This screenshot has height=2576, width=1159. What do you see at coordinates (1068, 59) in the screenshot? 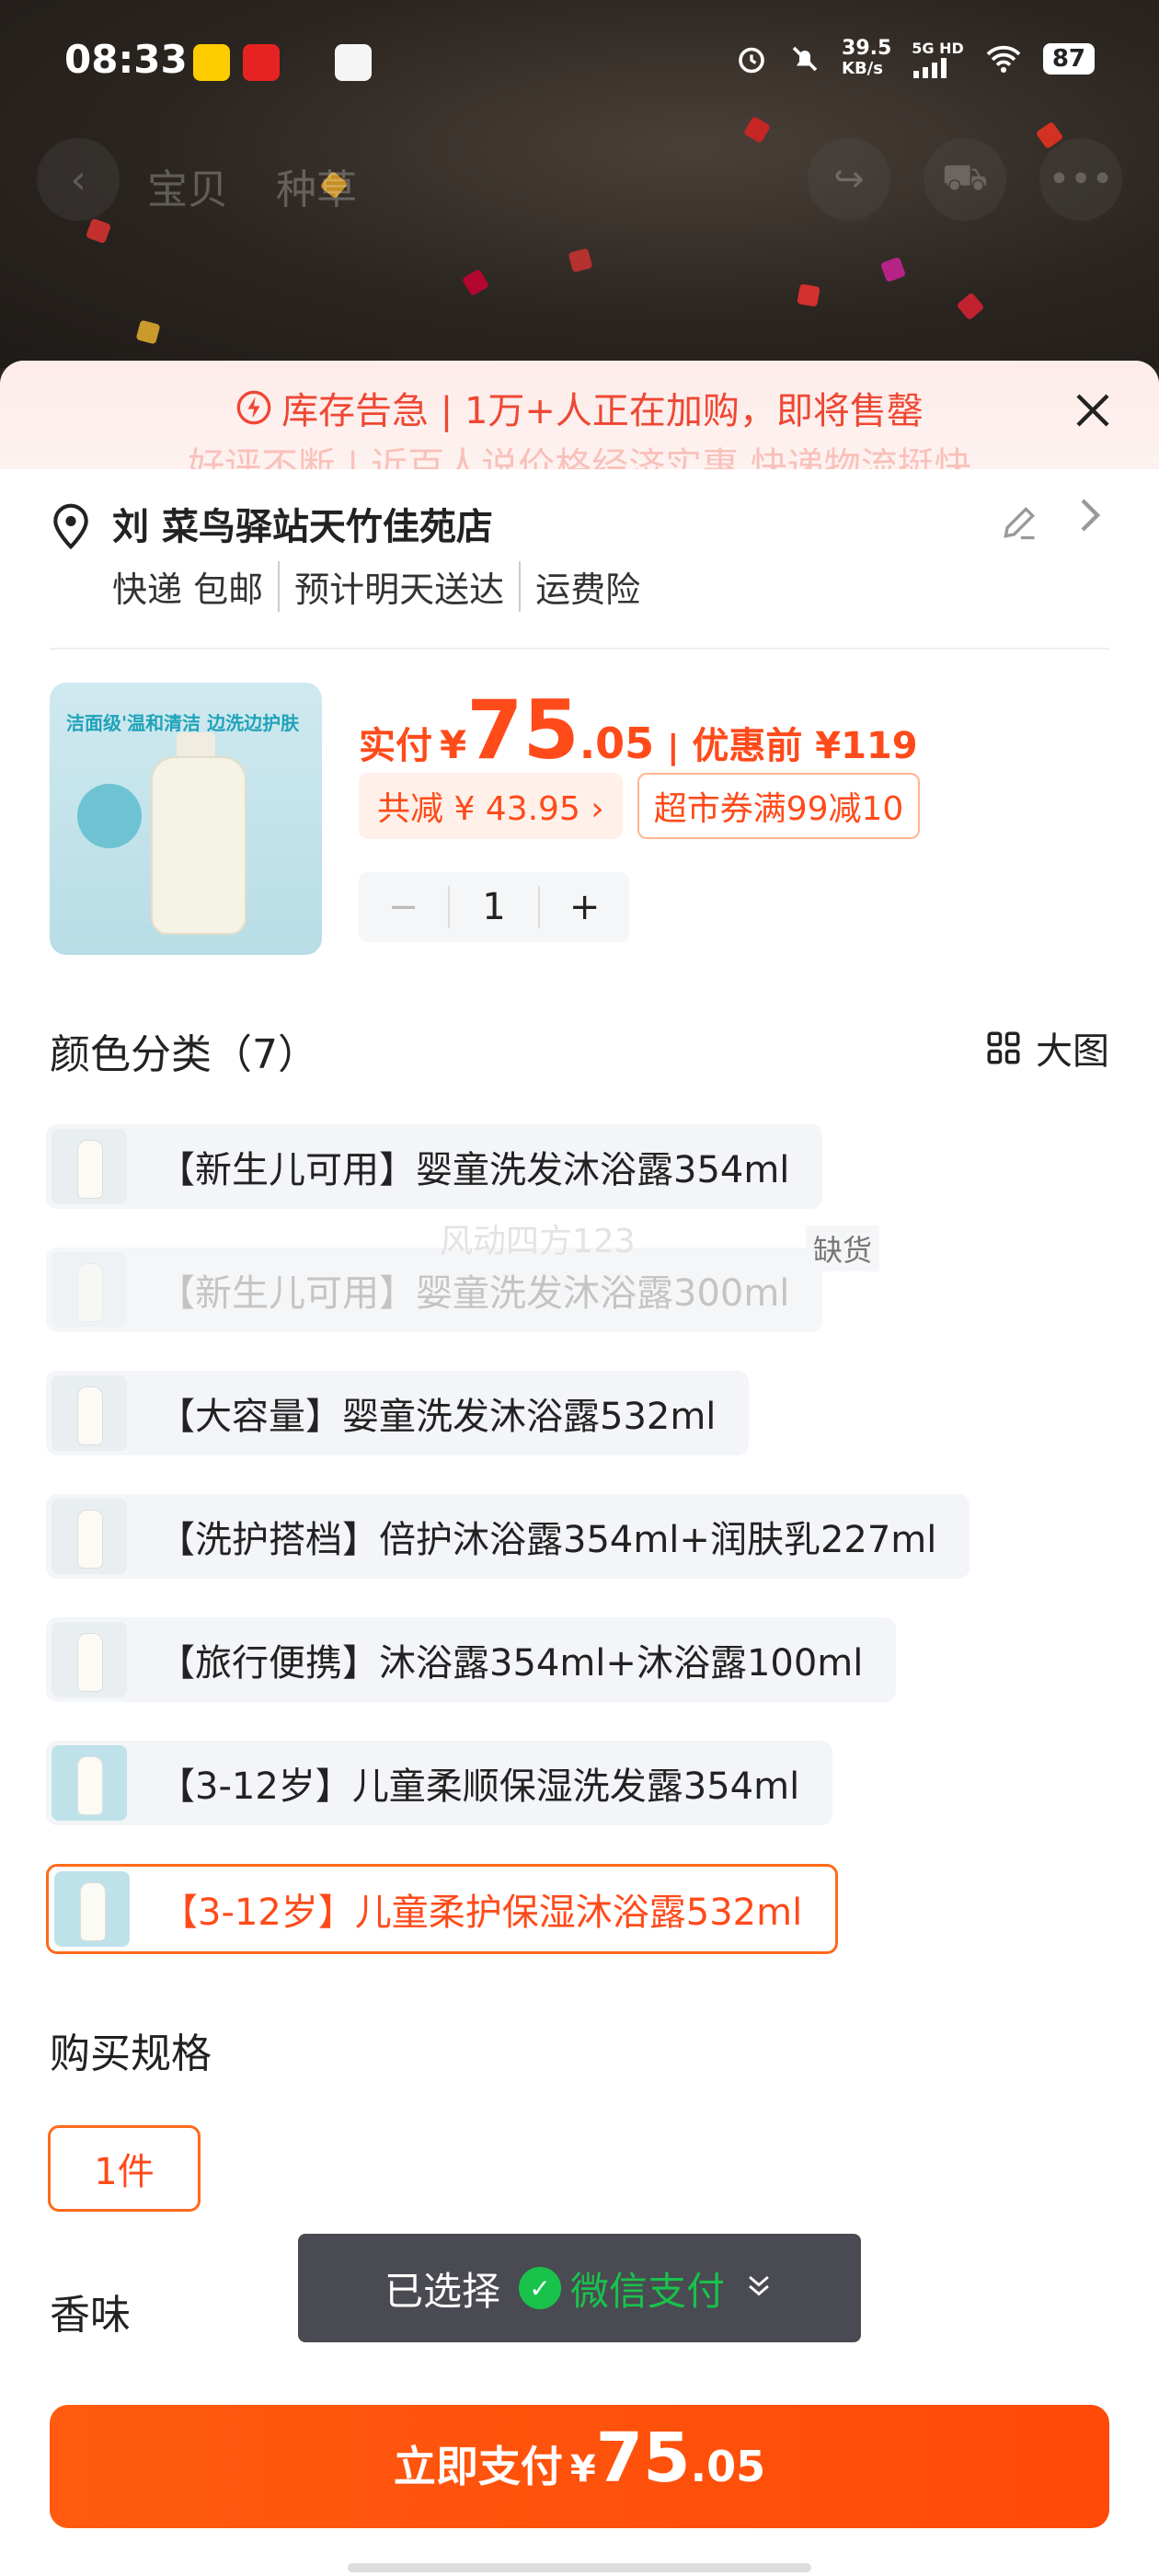
I see `battery-indicator: 87` at bounding box center [1068, 59].